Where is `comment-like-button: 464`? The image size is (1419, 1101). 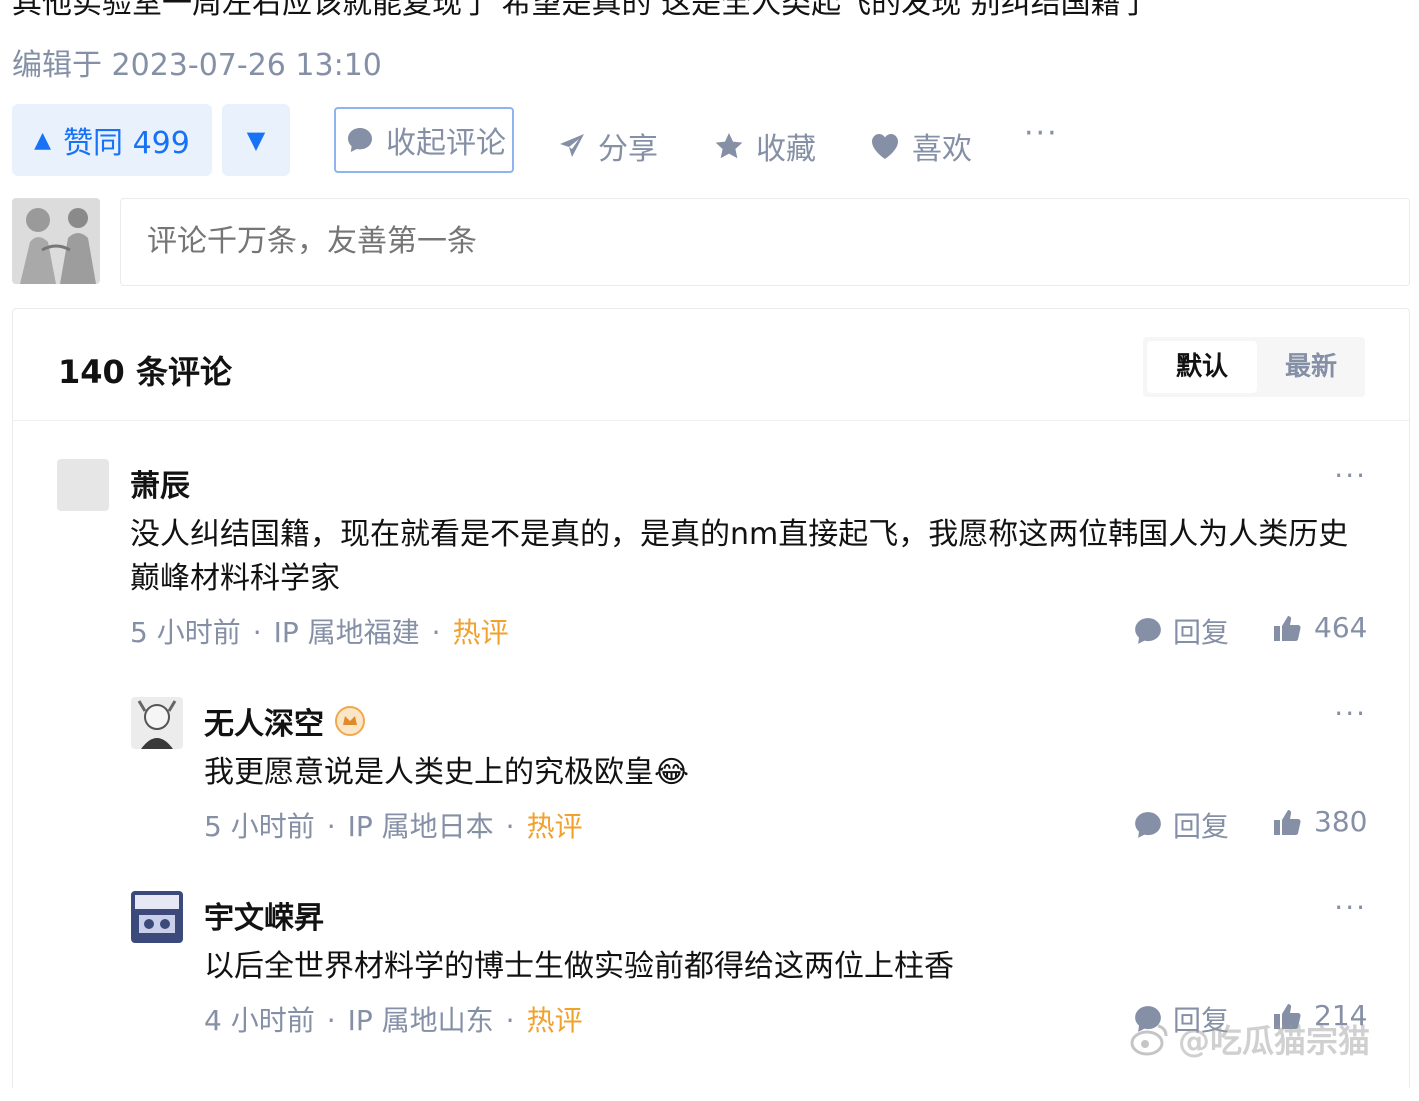 comment-like-button: 464 is located at coordinates (1319, 627).